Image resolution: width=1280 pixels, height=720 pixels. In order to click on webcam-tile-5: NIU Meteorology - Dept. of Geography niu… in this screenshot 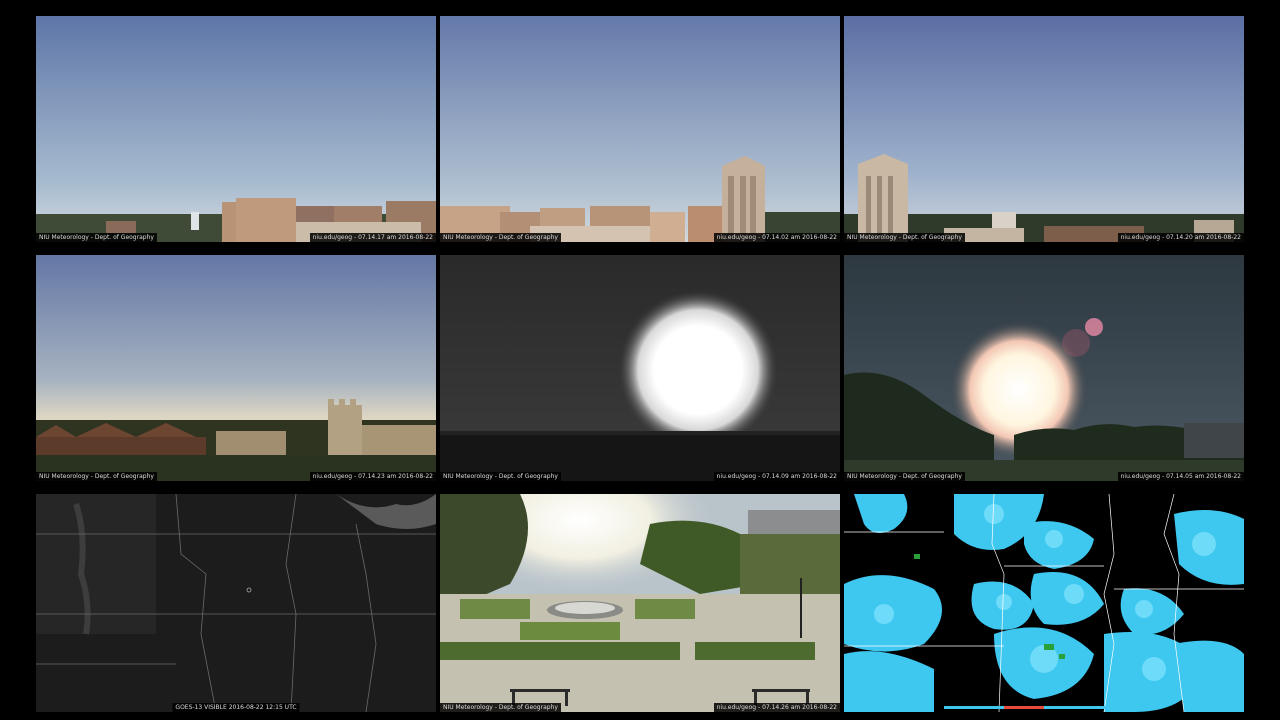, I will do `click(640, 368)`.